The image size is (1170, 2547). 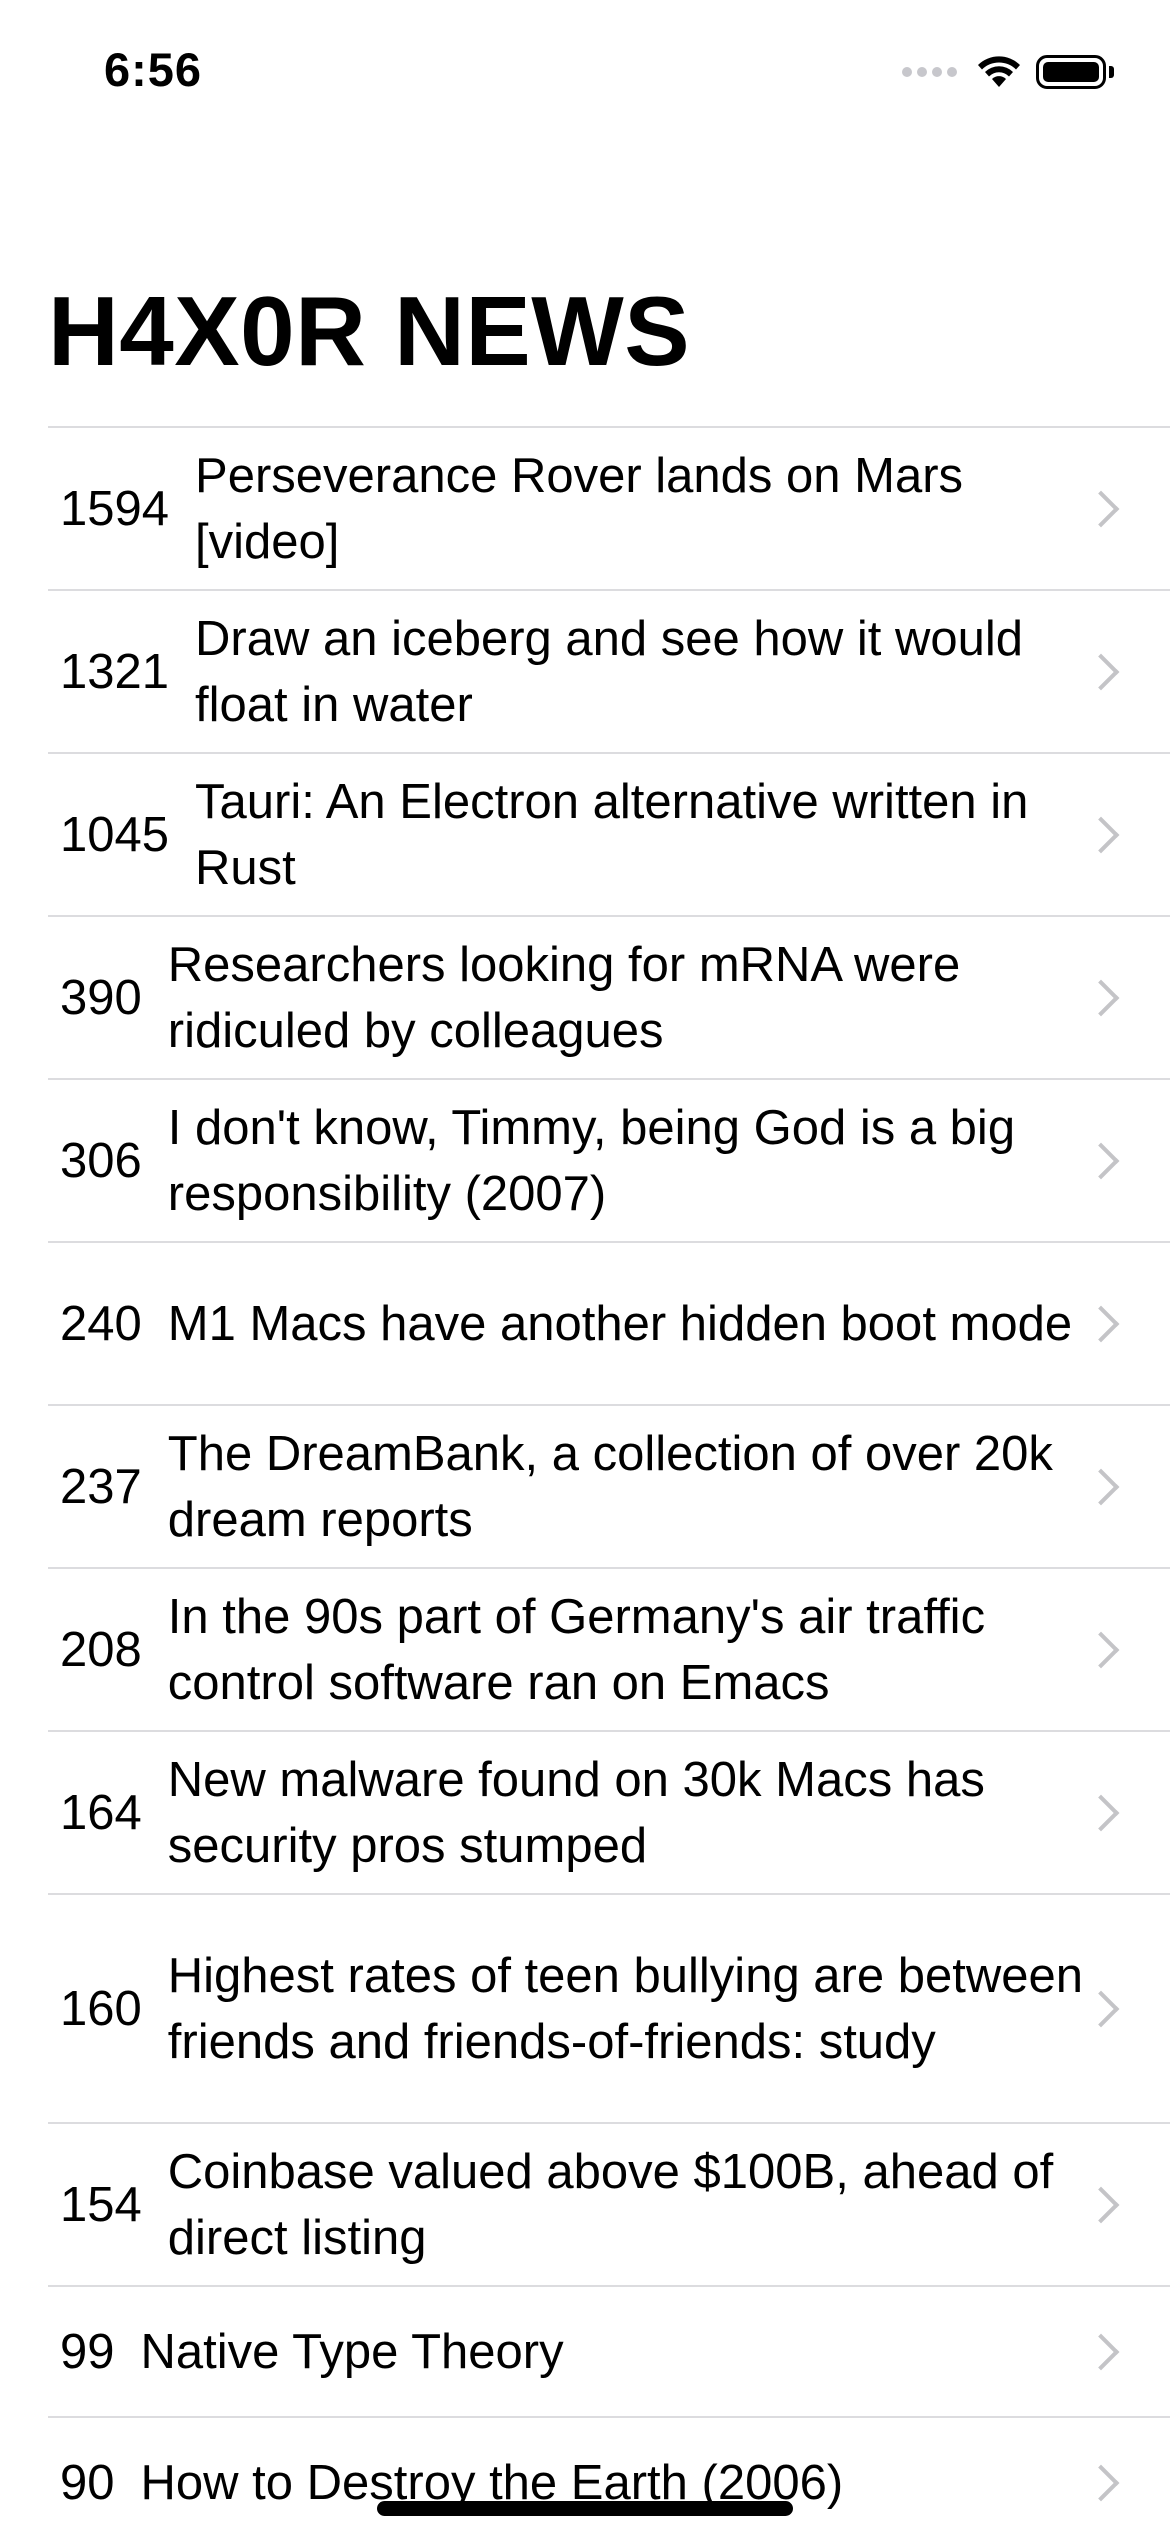 What do you see at coordinates (932, 72) in the screenshot?
I see `cellular-signal-icon` at bounding box center [932, 72].